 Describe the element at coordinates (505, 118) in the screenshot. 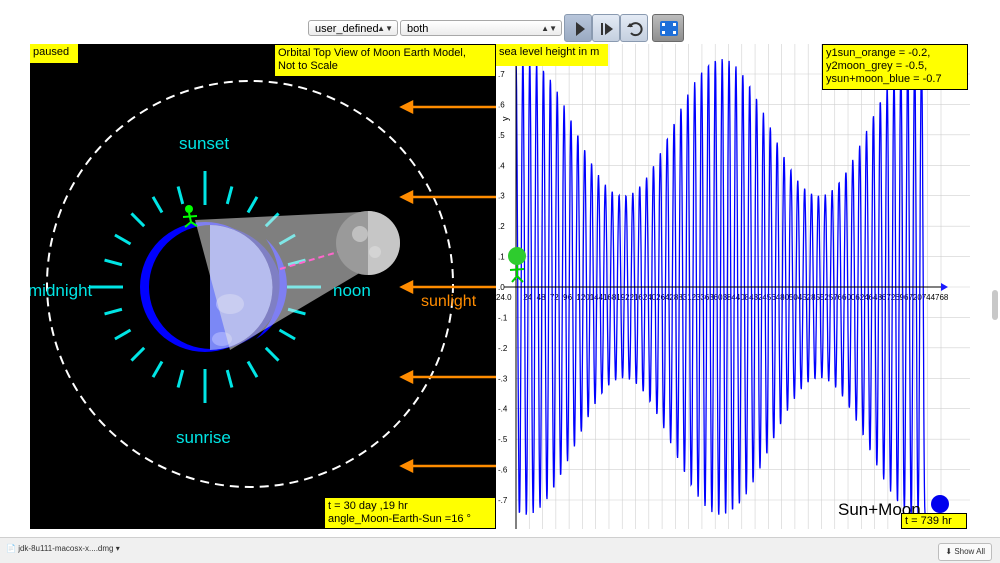

I see `y-axis-label: y` at that location.